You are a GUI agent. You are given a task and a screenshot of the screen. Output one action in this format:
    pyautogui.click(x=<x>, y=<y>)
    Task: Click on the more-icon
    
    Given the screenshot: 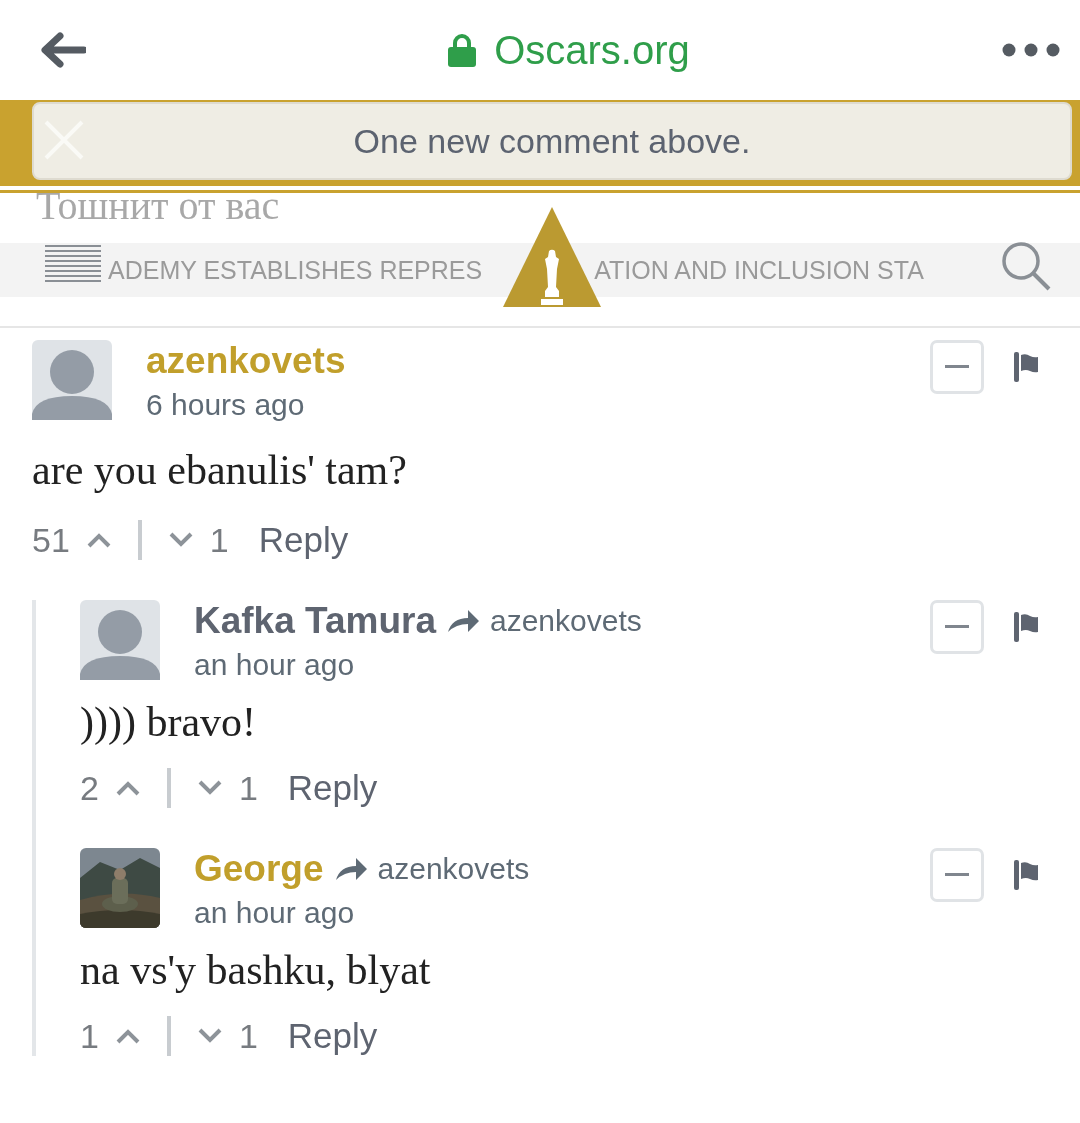 What is the action you would take?
    pyautogui.click(x=1031, y=50)
    